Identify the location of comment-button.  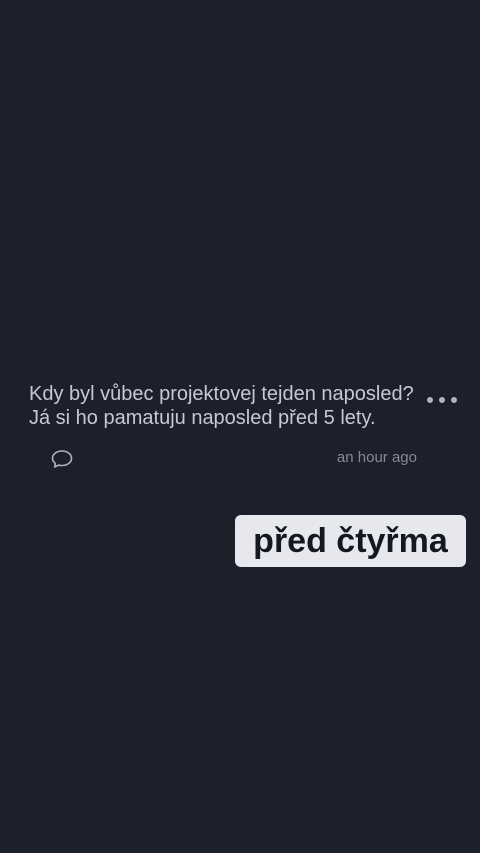
(62, 459).